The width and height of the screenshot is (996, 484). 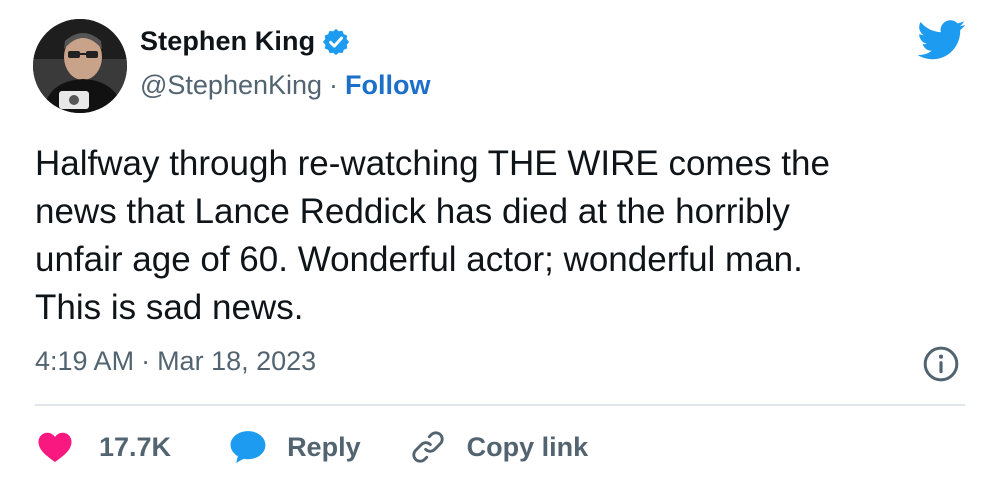 What do you see at coordinates (336, 41) in the screenshot?
I see `verified-badge-icon` at bounding box center [336, 41].